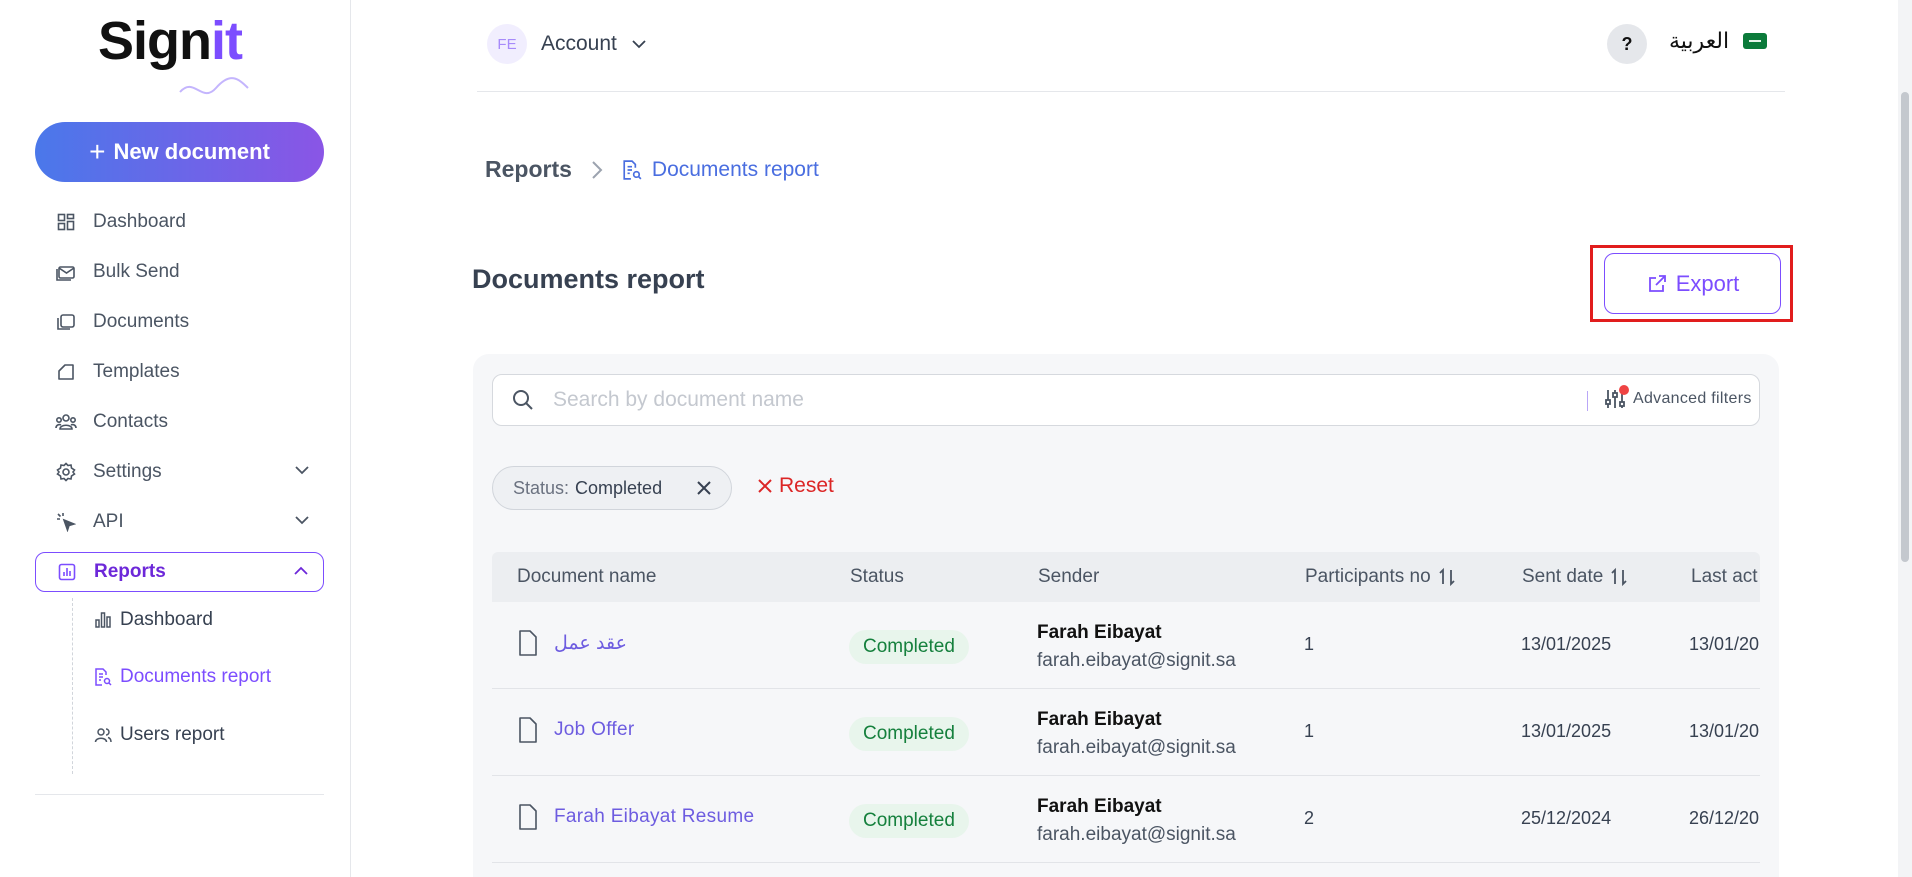 This screenshot has width=1912, height=877. Describe the element at coordinates (528, 169) in the screenshot. I see `breadcrumb-reports: Reports` at that location.